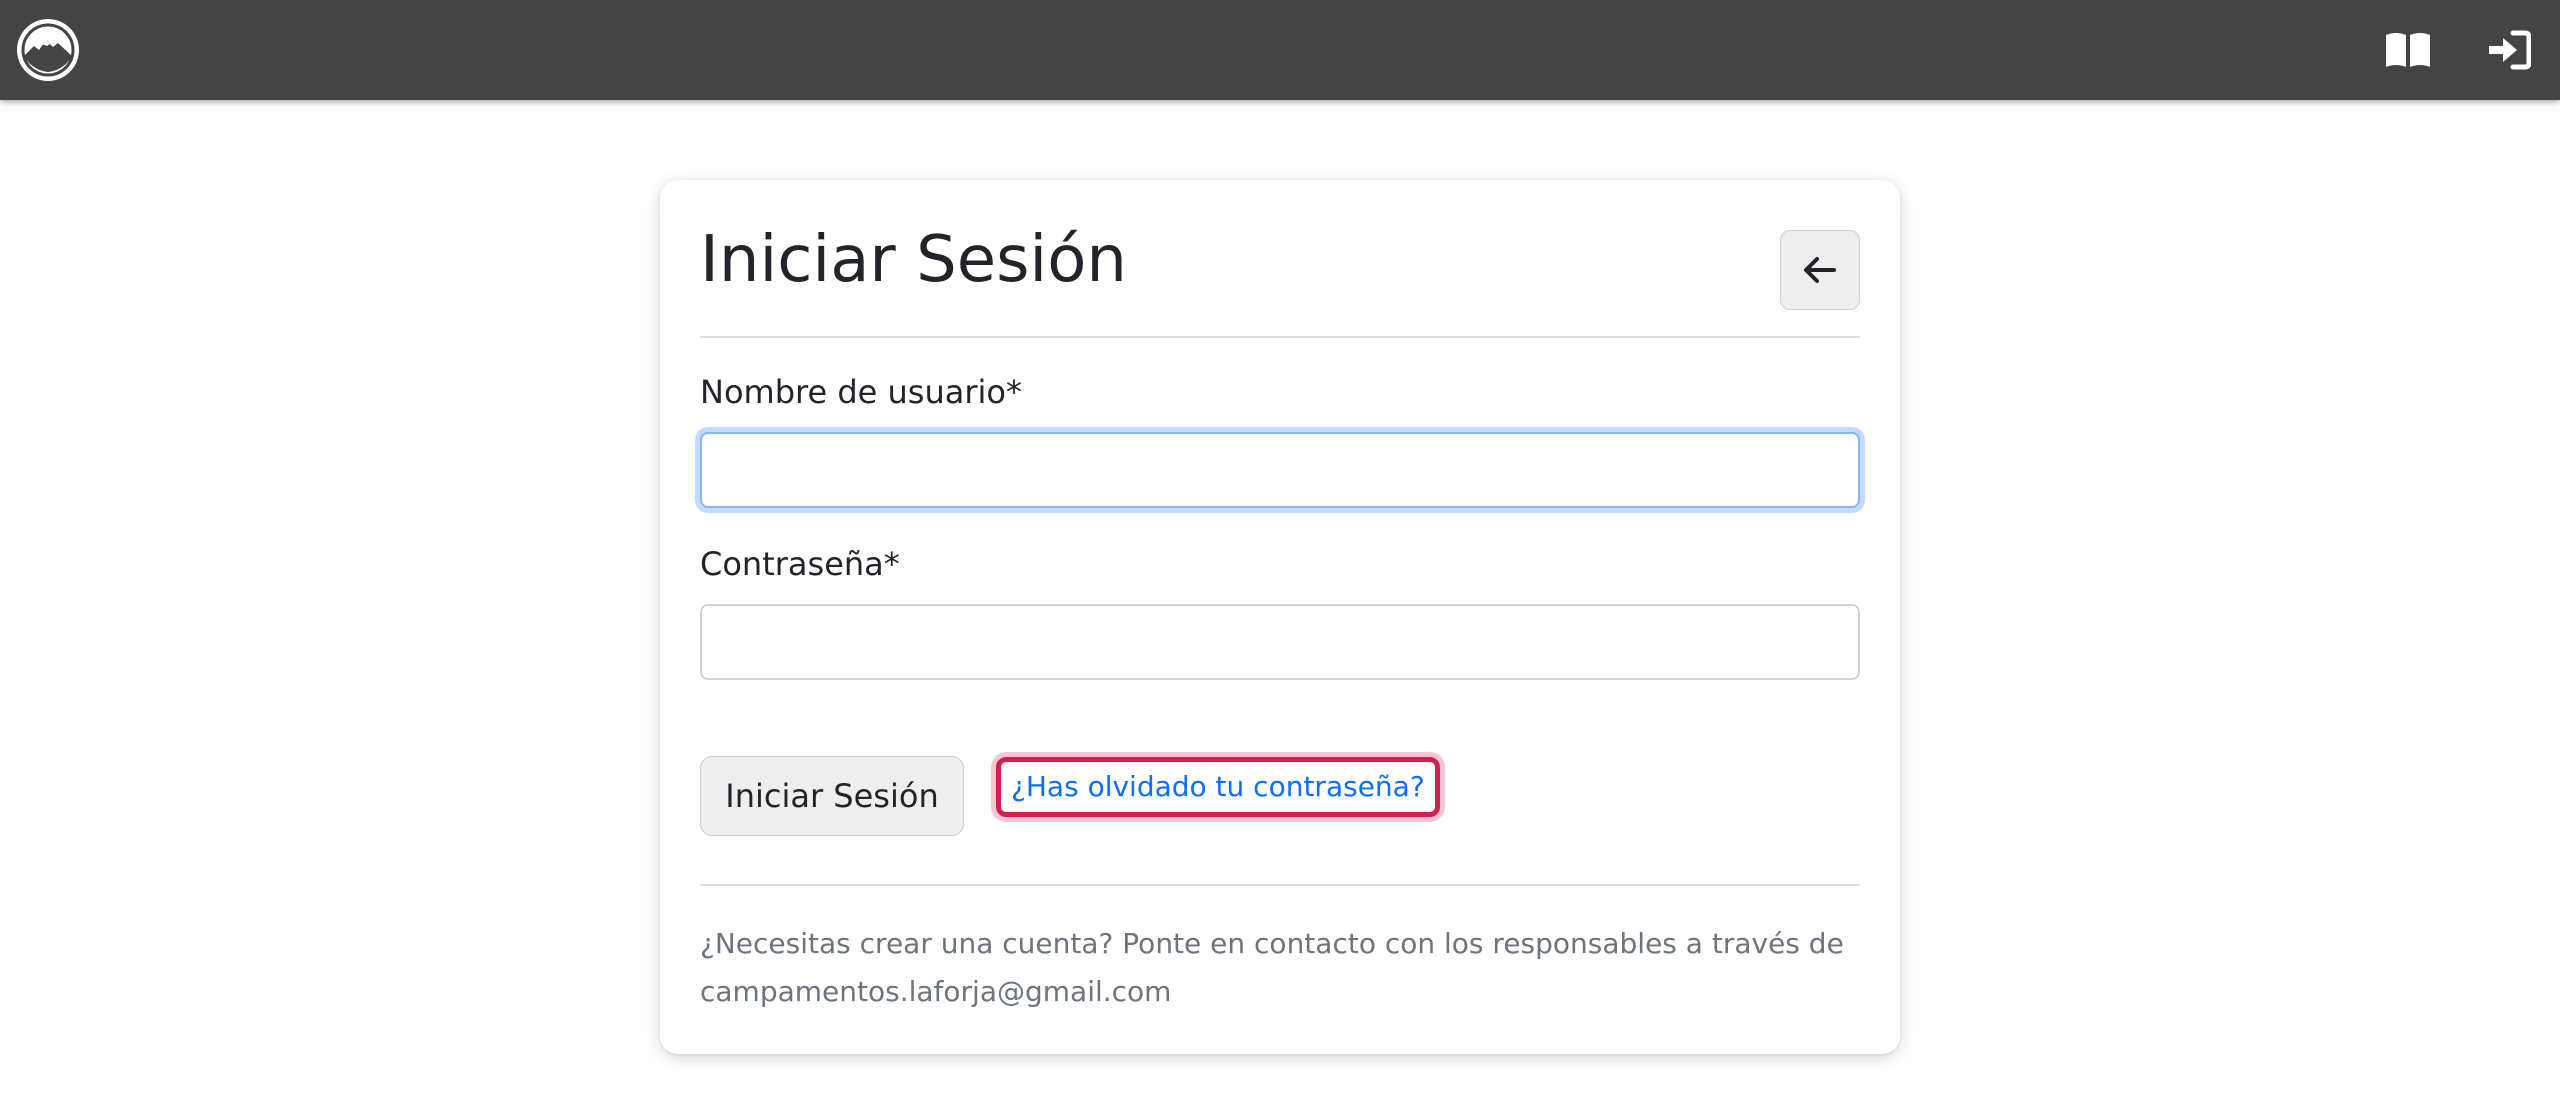 Image resolution: width=2560 pixels, height=1102 pixels. I want to click on header-divider, so click(1280, 337).